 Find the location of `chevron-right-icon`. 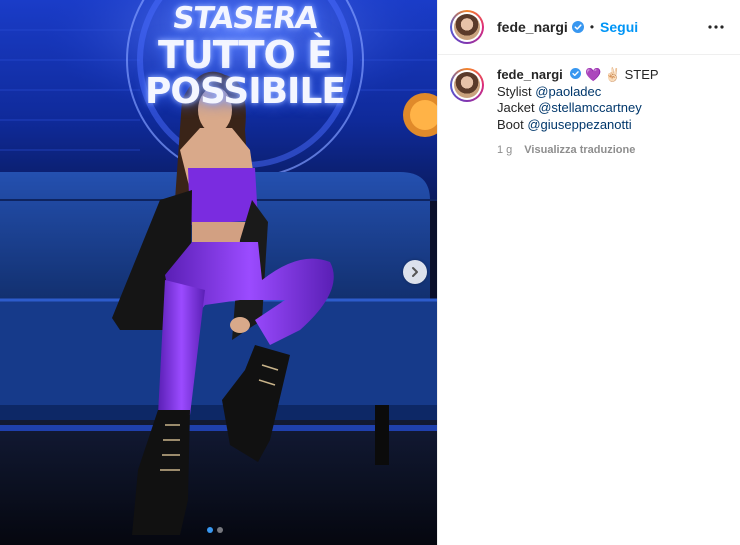

chevron-right-icon is located at coordinates (415, 272).